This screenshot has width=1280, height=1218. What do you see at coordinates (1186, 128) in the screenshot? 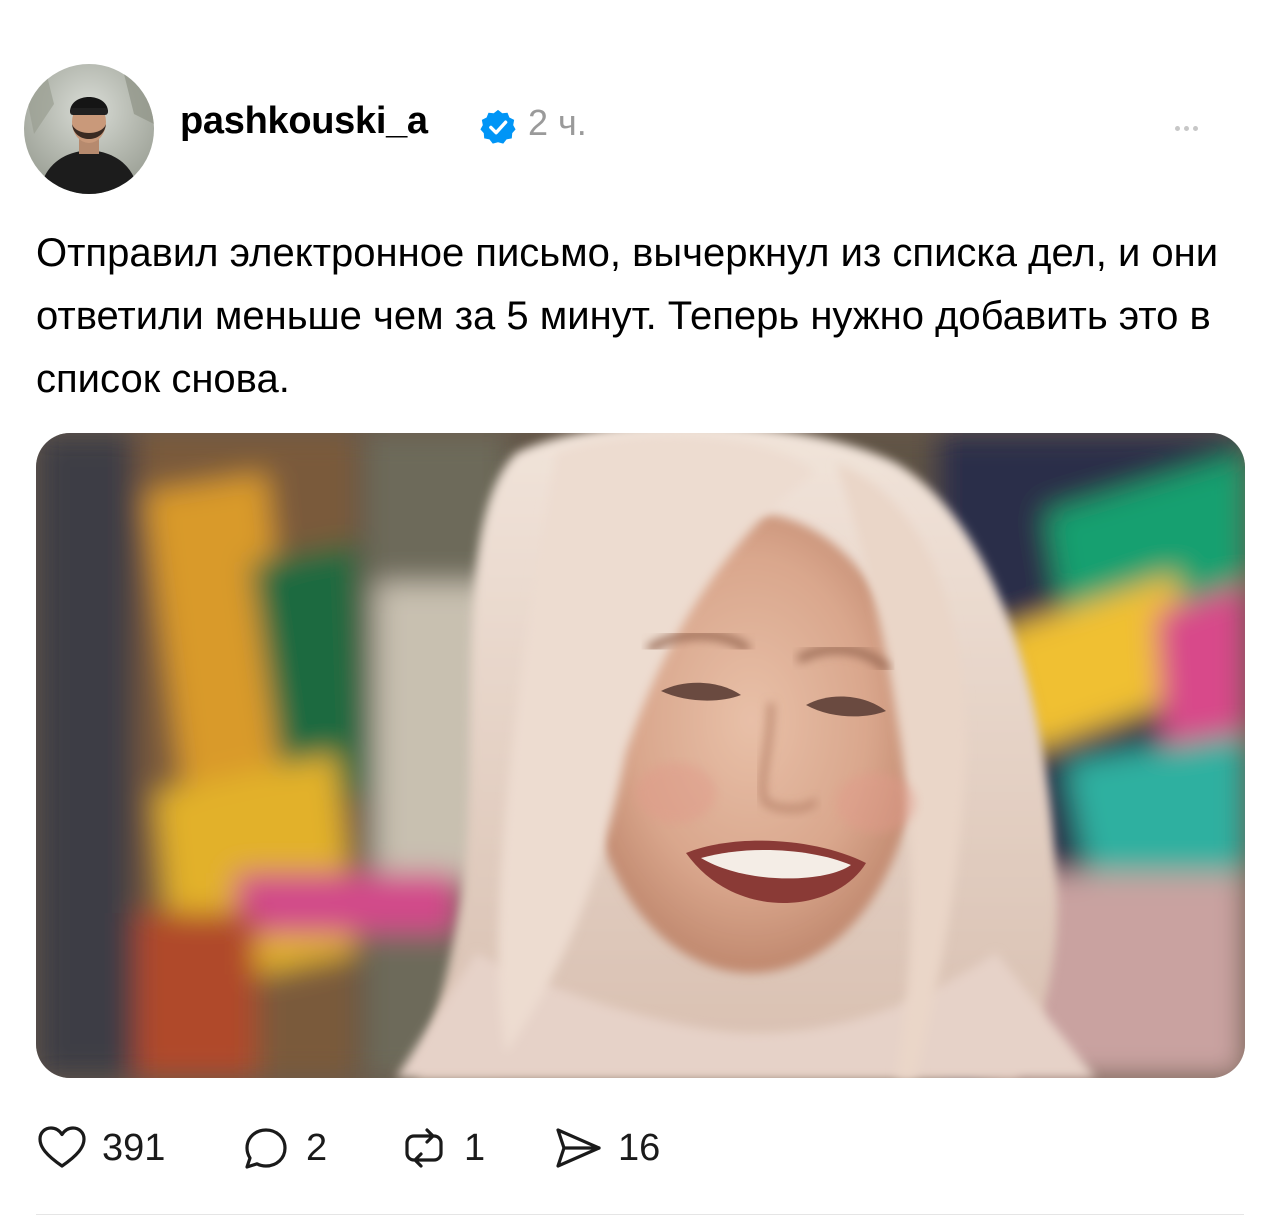
I see `more-options-icon` at bounding box center [1186, 128].